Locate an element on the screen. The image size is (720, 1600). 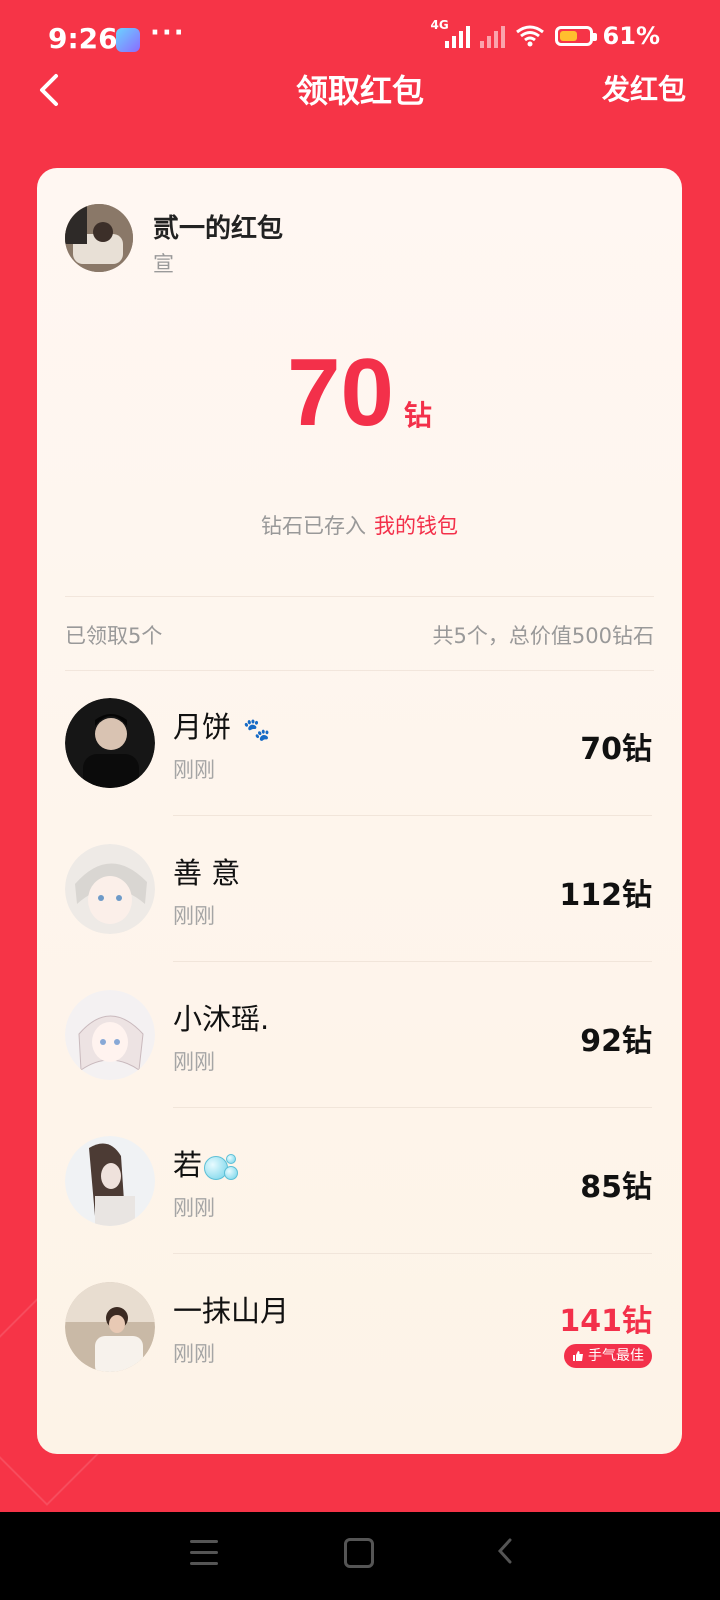
paw-emoji-icon: 🐾 is located at coordinates (257, 730).